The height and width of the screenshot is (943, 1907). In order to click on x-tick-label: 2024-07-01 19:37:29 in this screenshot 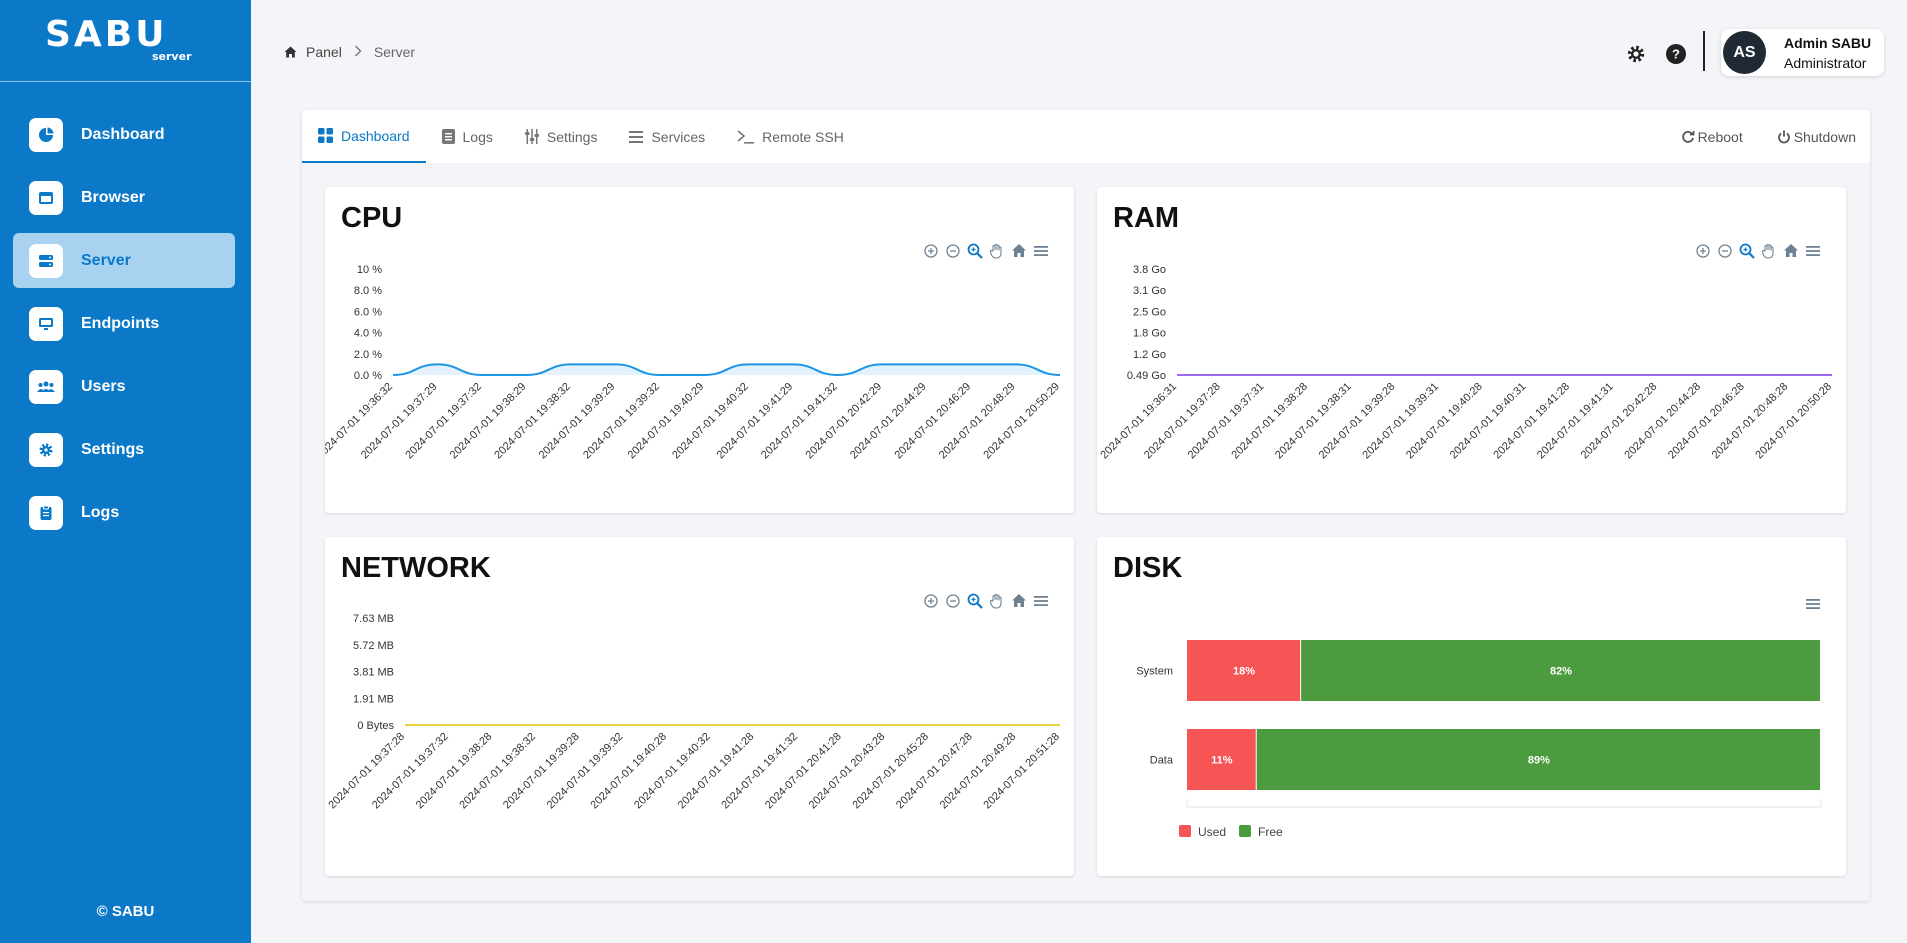, I will do `click(399, 421)`.